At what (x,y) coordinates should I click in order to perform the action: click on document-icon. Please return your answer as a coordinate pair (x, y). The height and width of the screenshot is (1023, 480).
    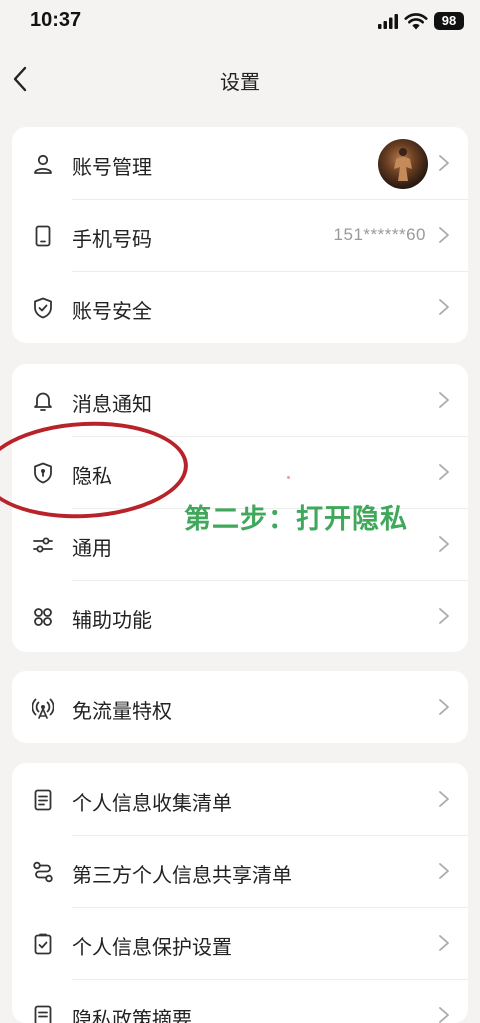
    Looking at the image, I should click on (43, 800).